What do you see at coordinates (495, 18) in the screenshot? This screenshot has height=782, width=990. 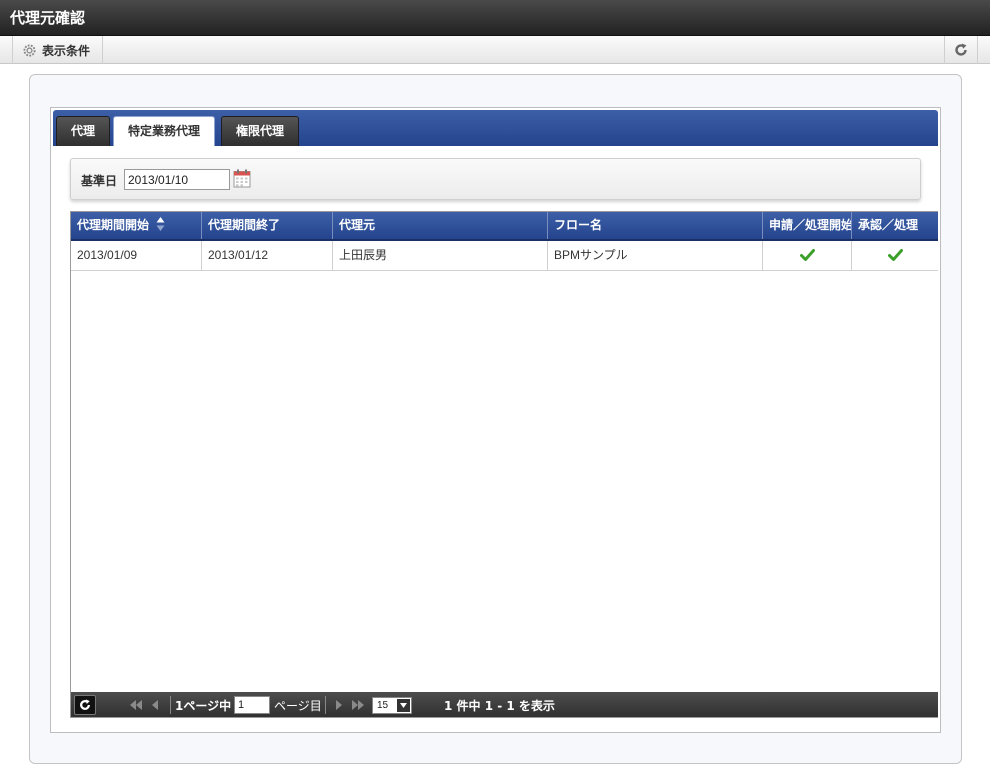 I see `window-title: 代理元確認` at bounding box center [495, 18].